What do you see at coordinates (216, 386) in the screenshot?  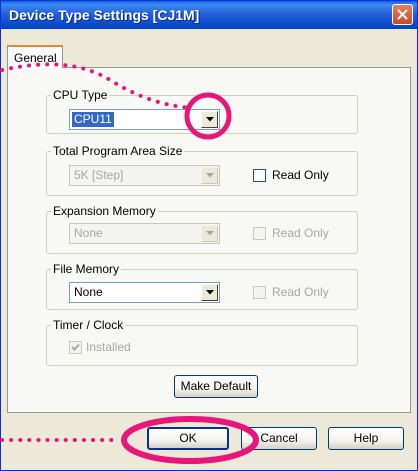 I see `make-default-button: Make Default` at bounding box center [216, 386].